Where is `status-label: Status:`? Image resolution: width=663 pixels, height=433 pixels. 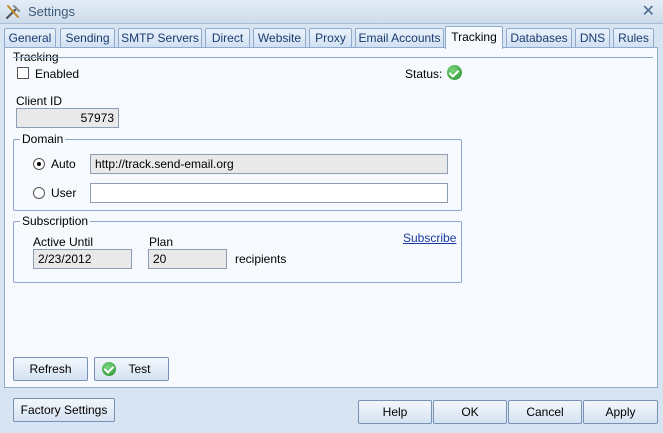 status-label: Status: is located at coordinates (424, 74).